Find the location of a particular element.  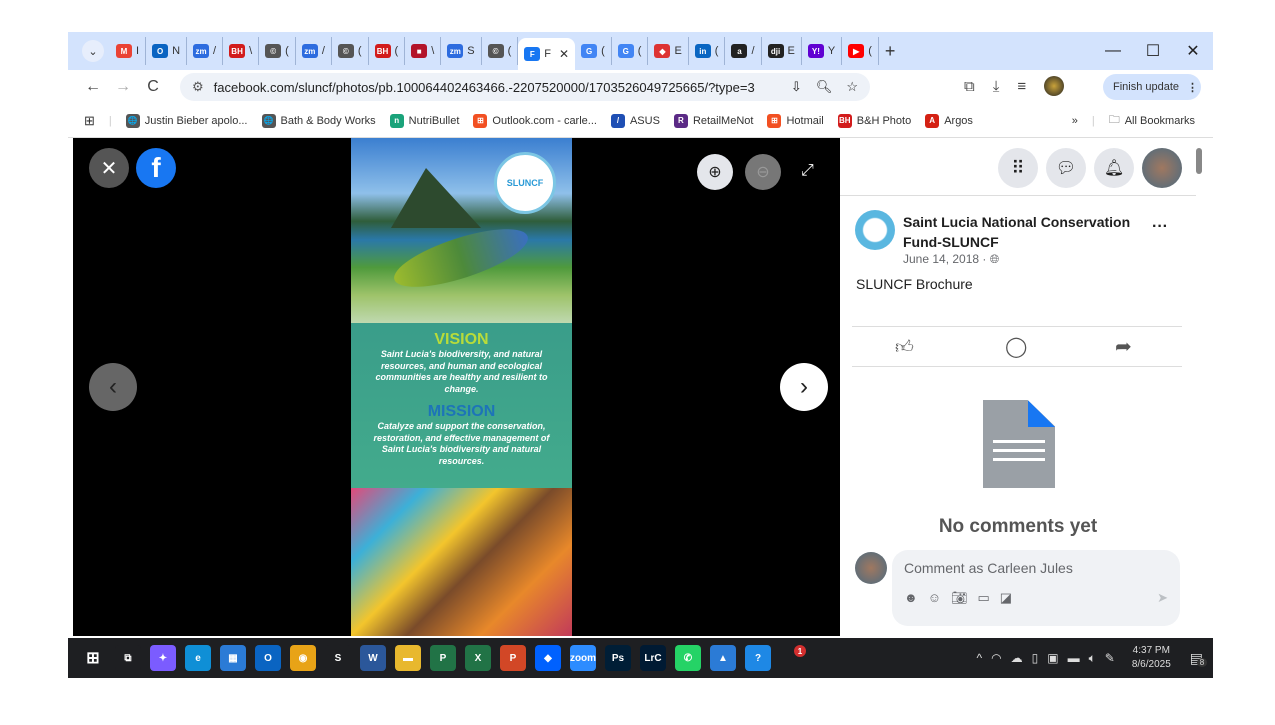

emoji-icon: ☺ is located at coordinates (934, 598).